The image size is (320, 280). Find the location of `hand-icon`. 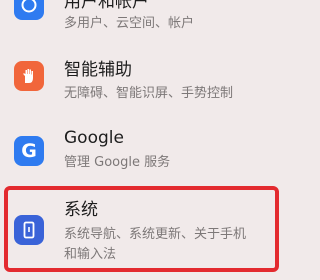

hand-icon is located at coordinates (29, 76).